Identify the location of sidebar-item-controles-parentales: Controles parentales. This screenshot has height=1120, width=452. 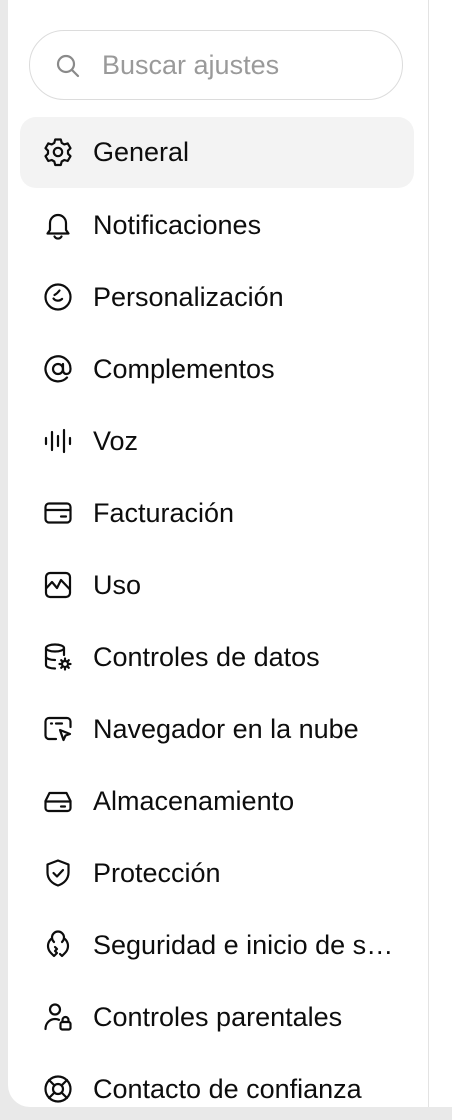
(217, 1017).